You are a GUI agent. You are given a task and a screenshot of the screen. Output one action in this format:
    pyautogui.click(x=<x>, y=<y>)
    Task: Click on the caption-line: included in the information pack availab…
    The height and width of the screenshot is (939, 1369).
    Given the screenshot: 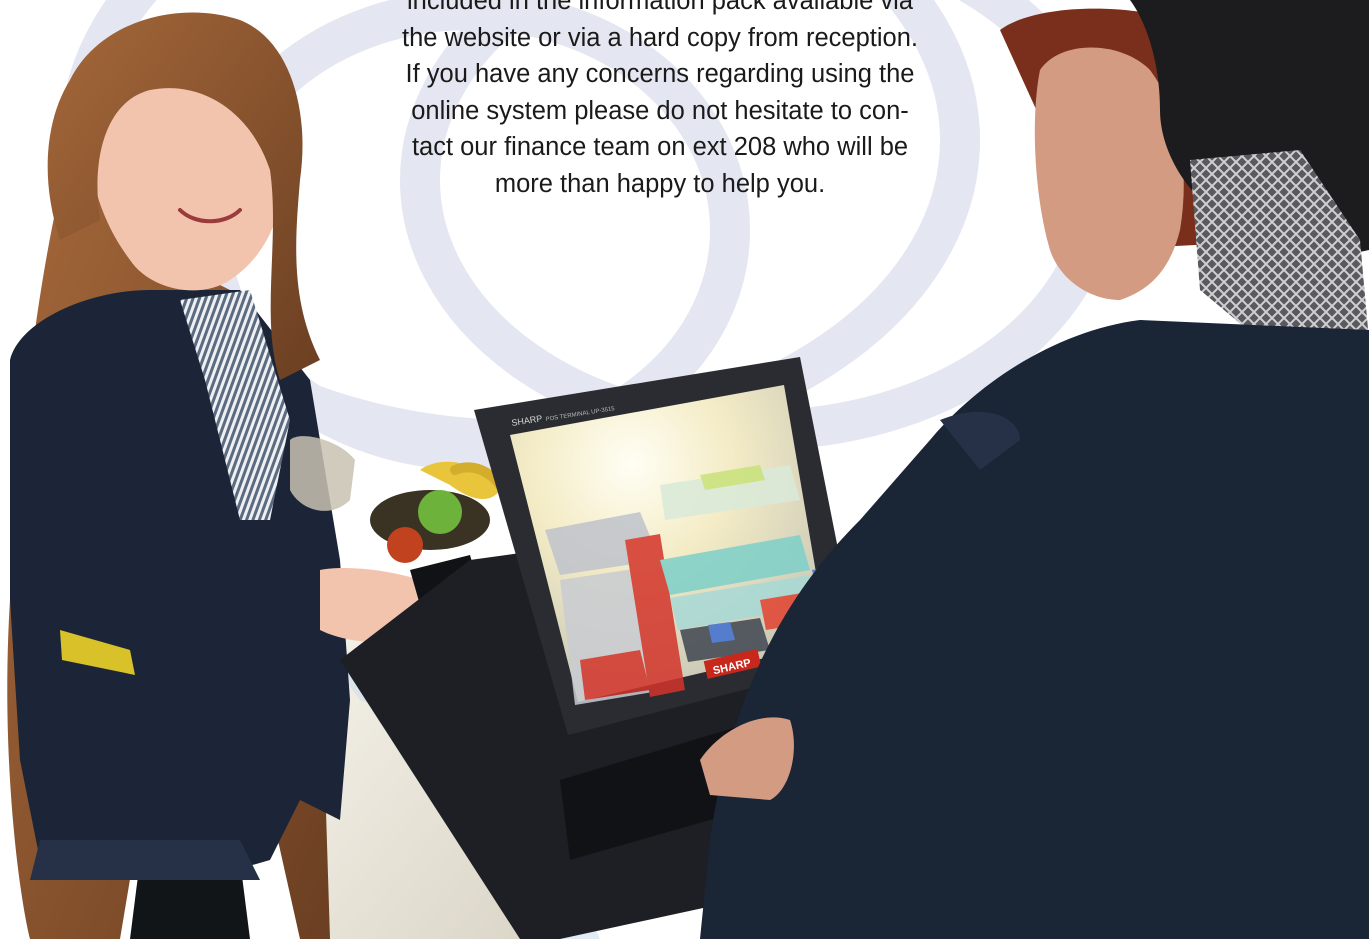 What is the action you would take?
    pyautogui.click(x=660, y=7)
    